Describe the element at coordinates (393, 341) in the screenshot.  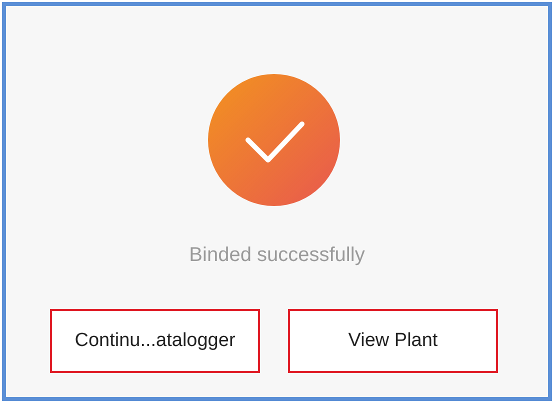
I see `action-button: View Plant` at that location.